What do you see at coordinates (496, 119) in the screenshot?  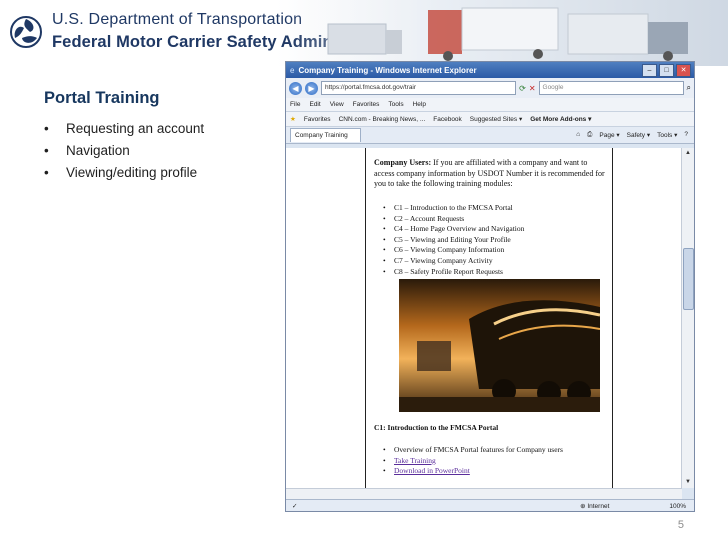 I see `favorite-link-suggested: Suggested Sites ▾` at bounding box center [496, 119].